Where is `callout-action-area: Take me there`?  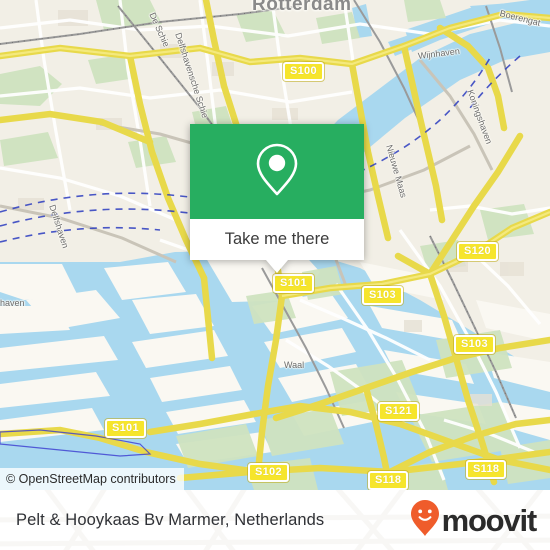 callout-action-area: Take me there is located at coordinates (277, 239).